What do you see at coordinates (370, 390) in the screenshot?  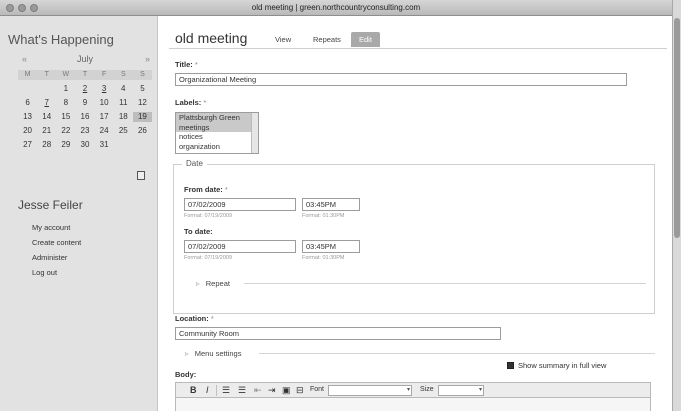 I see `font-select: ▾` at bounding box center [370, 390].